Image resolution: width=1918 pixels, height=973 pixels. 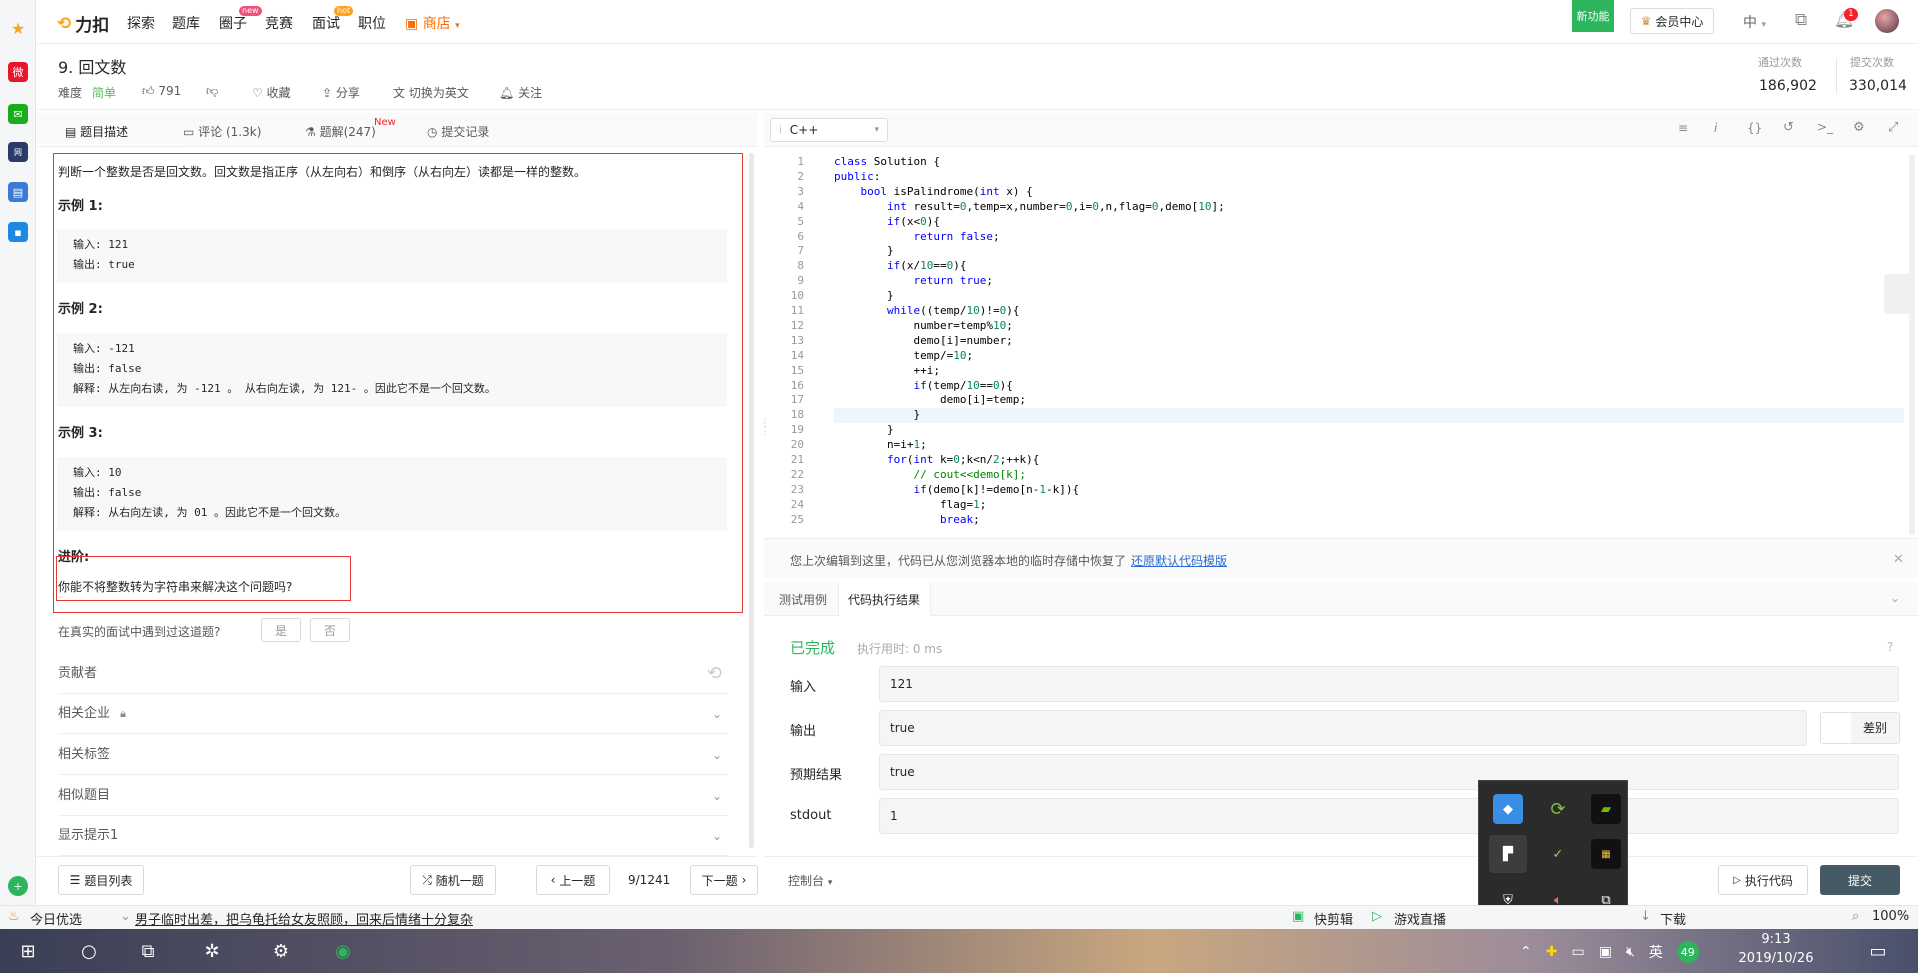 What do you see at coordinates (903, 356) in the screenshot?
I see `code-line: temp/=10;` at bounding box center [903, 356].